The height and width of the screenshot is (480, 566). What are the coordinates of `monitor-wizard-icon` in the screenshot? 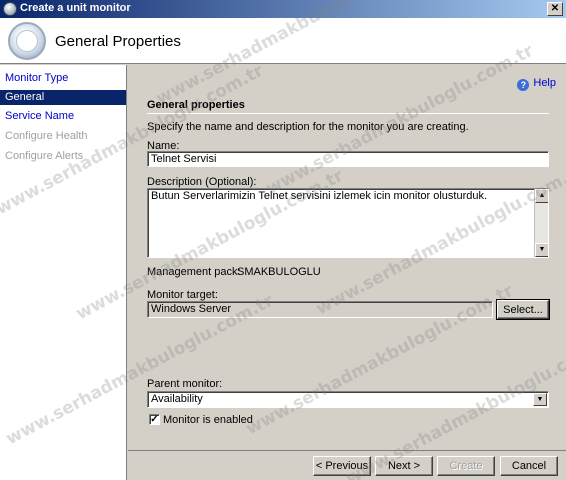 It's located at (27, 41).